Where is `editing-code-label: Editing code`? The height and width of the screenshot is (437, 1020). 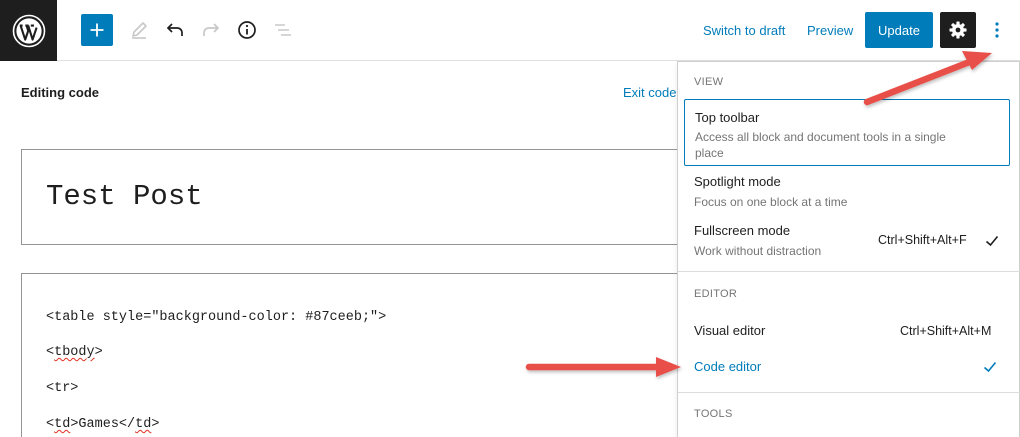
editing-code-label: Editing code is located at coordinates (60, 92).